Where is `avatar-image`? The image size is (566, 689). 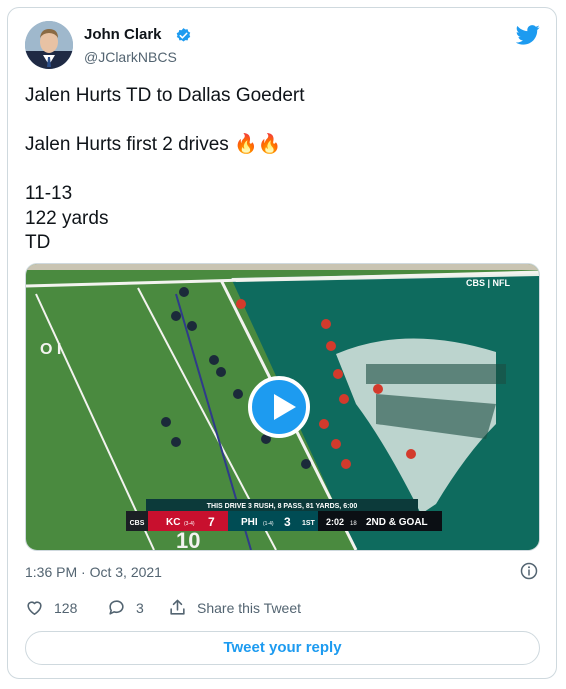 avatar-image is located at coordinates (49, 45).